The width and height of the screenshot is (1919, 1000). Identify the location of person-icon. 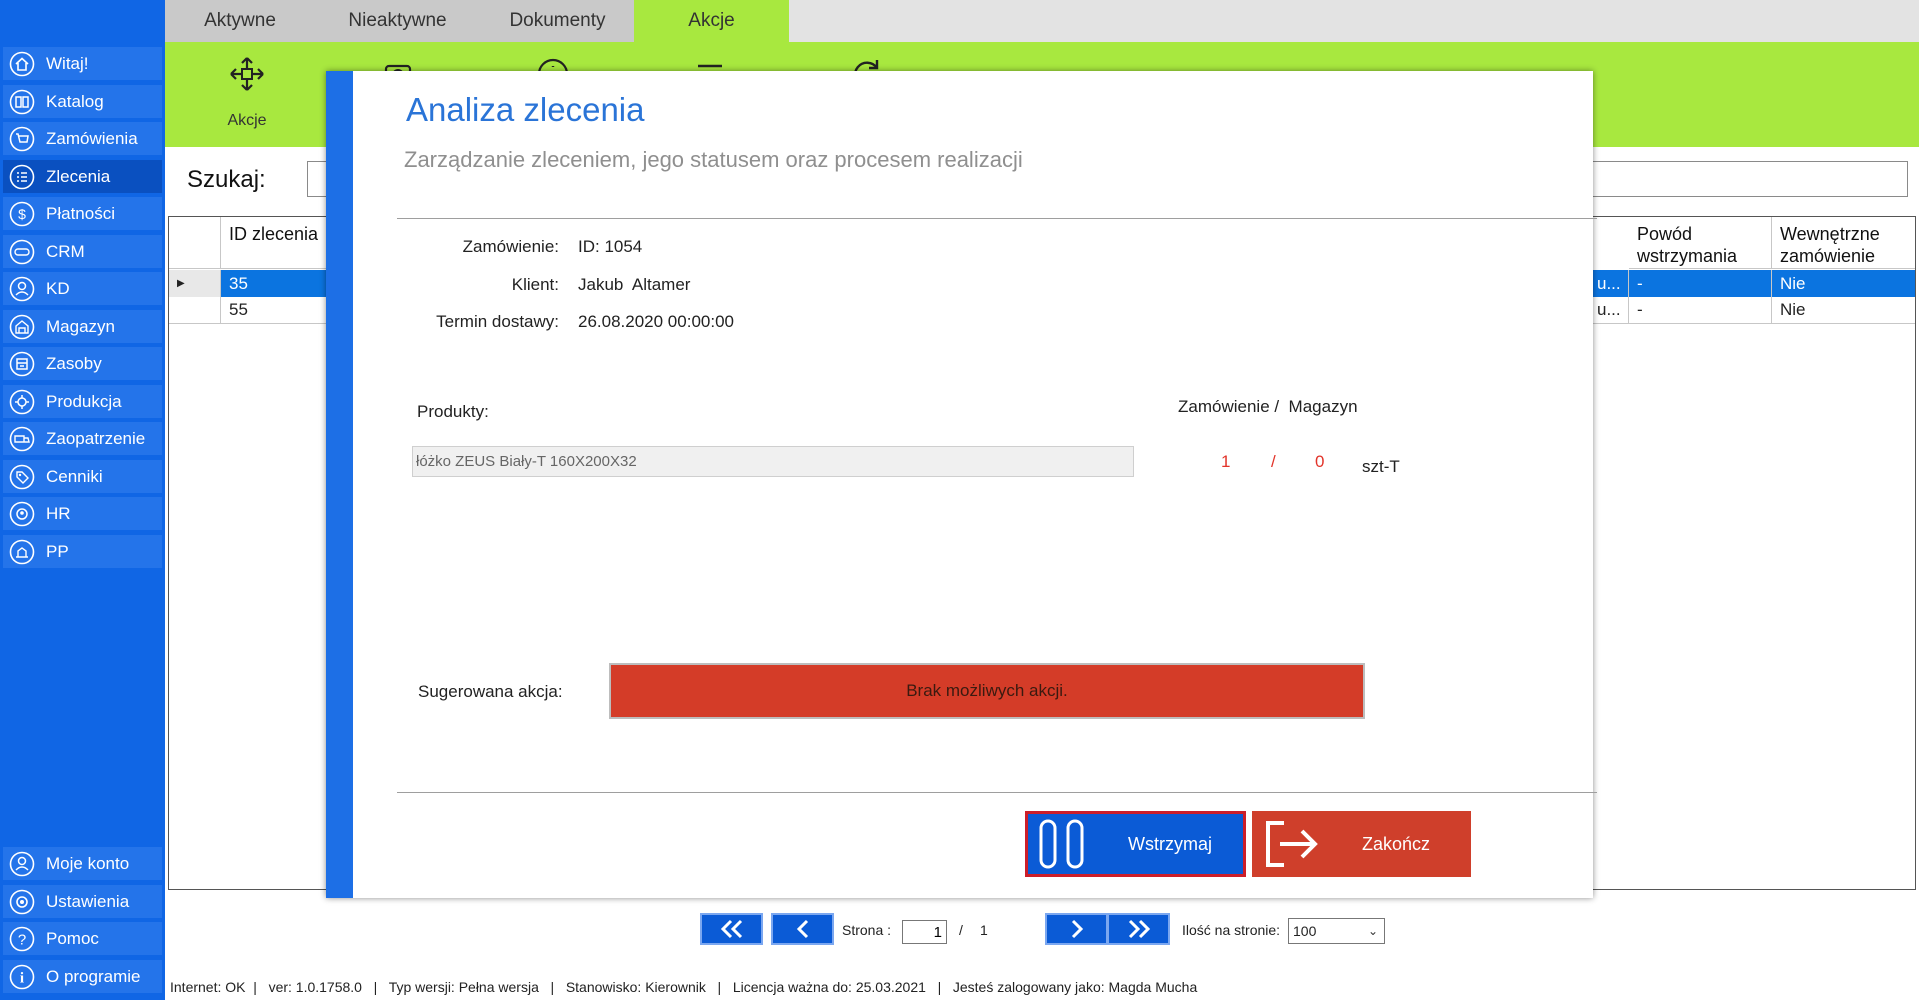
(22, 289).